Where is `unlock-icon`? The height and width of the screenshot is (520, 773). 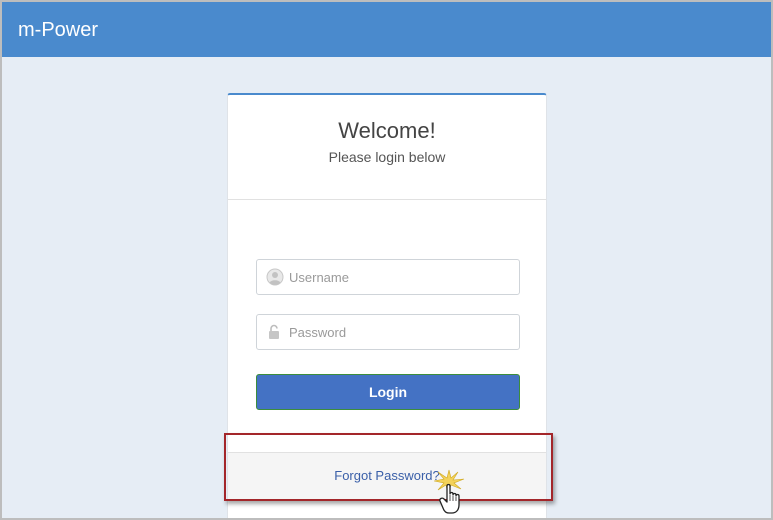
unlock-icon is located at coordinates (274, 331).